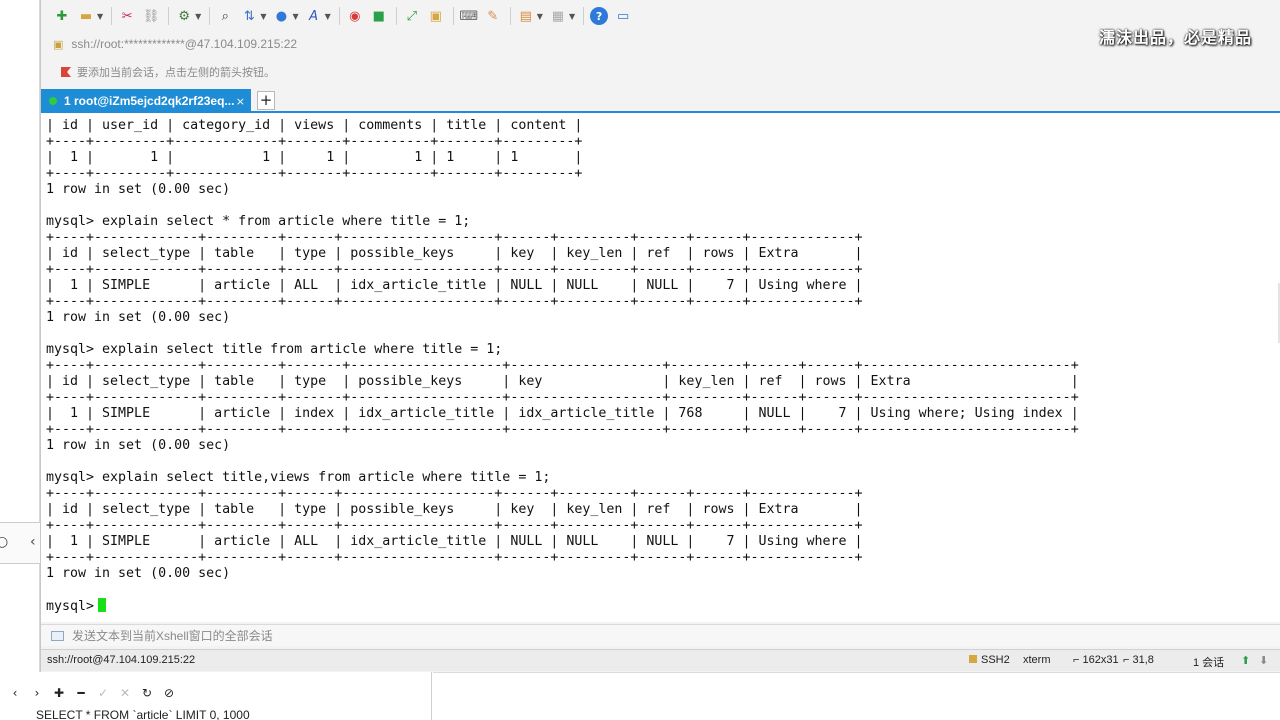 This screenshot has height=720, width=1280. I want to click on add-icon: ✚, so click(59, 693).